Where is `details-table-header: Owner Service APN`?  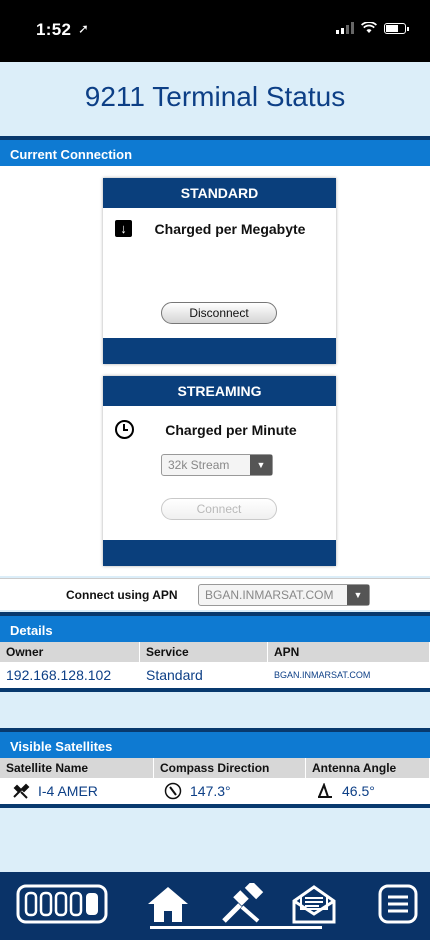
details-table-header: Owner Service APN is located at coordinates (215, 652).